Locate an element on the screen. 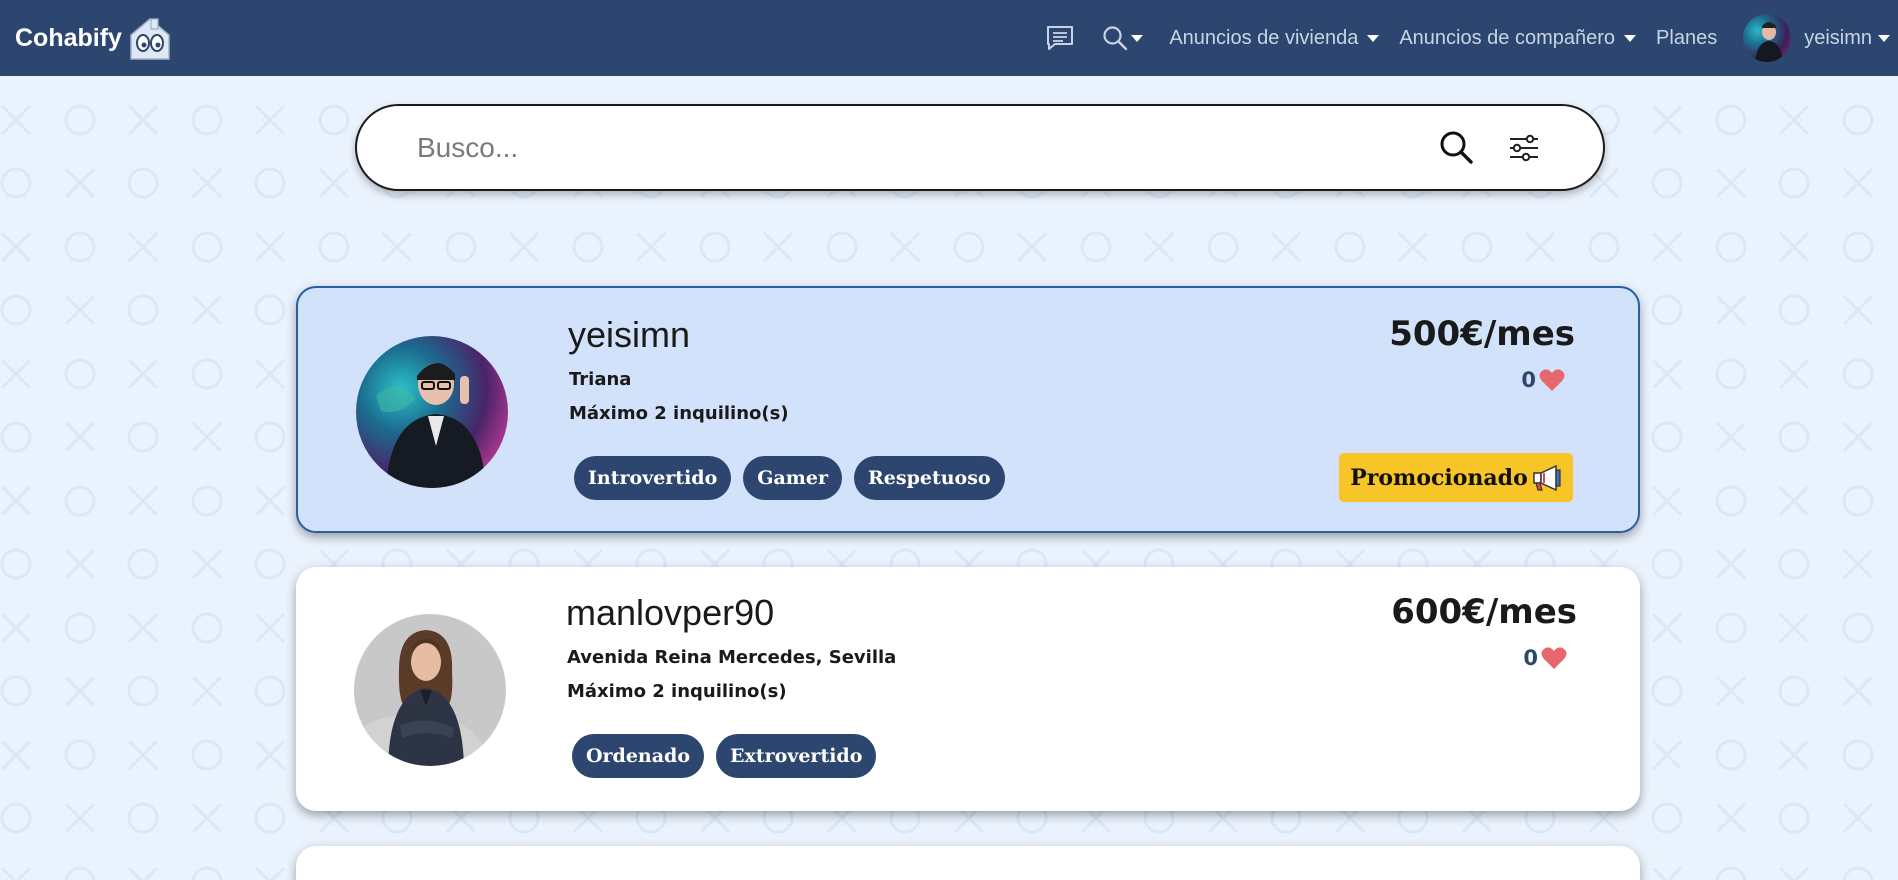 The image size is (1898, 880). tag: Gamer is located at coordinates (793, 478).